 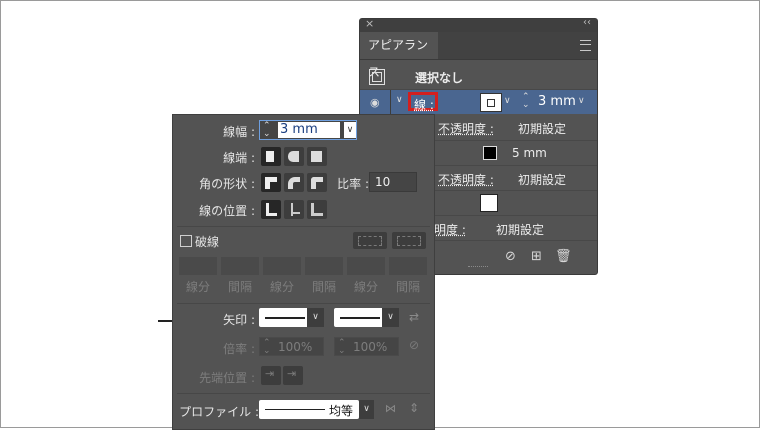 What do you see at coordinates (478, 267) in the screenshot?
I see `resize-grip` at bounding box center [478, 267].